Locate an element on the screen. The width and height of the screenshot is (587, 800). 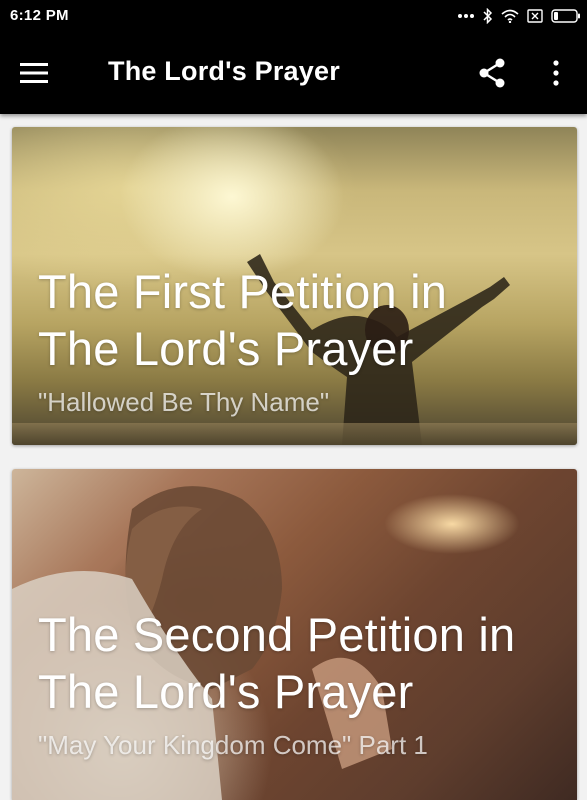
app-bar: The Lord's Prayer is located at coordinates (293, 73).